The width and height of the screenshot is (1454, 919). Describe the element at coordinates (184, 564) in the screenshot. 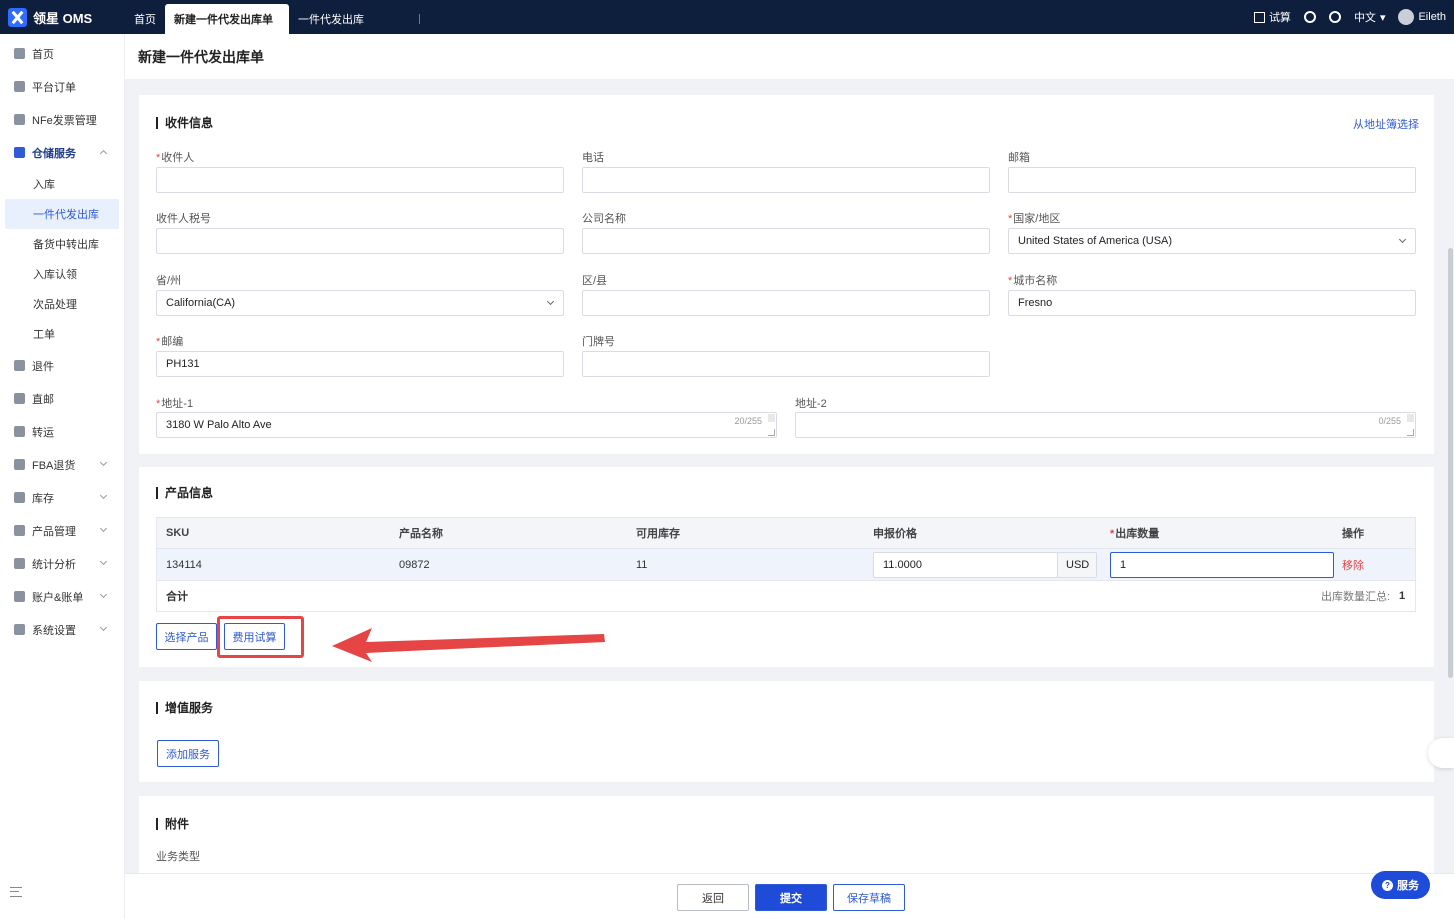

I see `row-sku: 134114` at that location.